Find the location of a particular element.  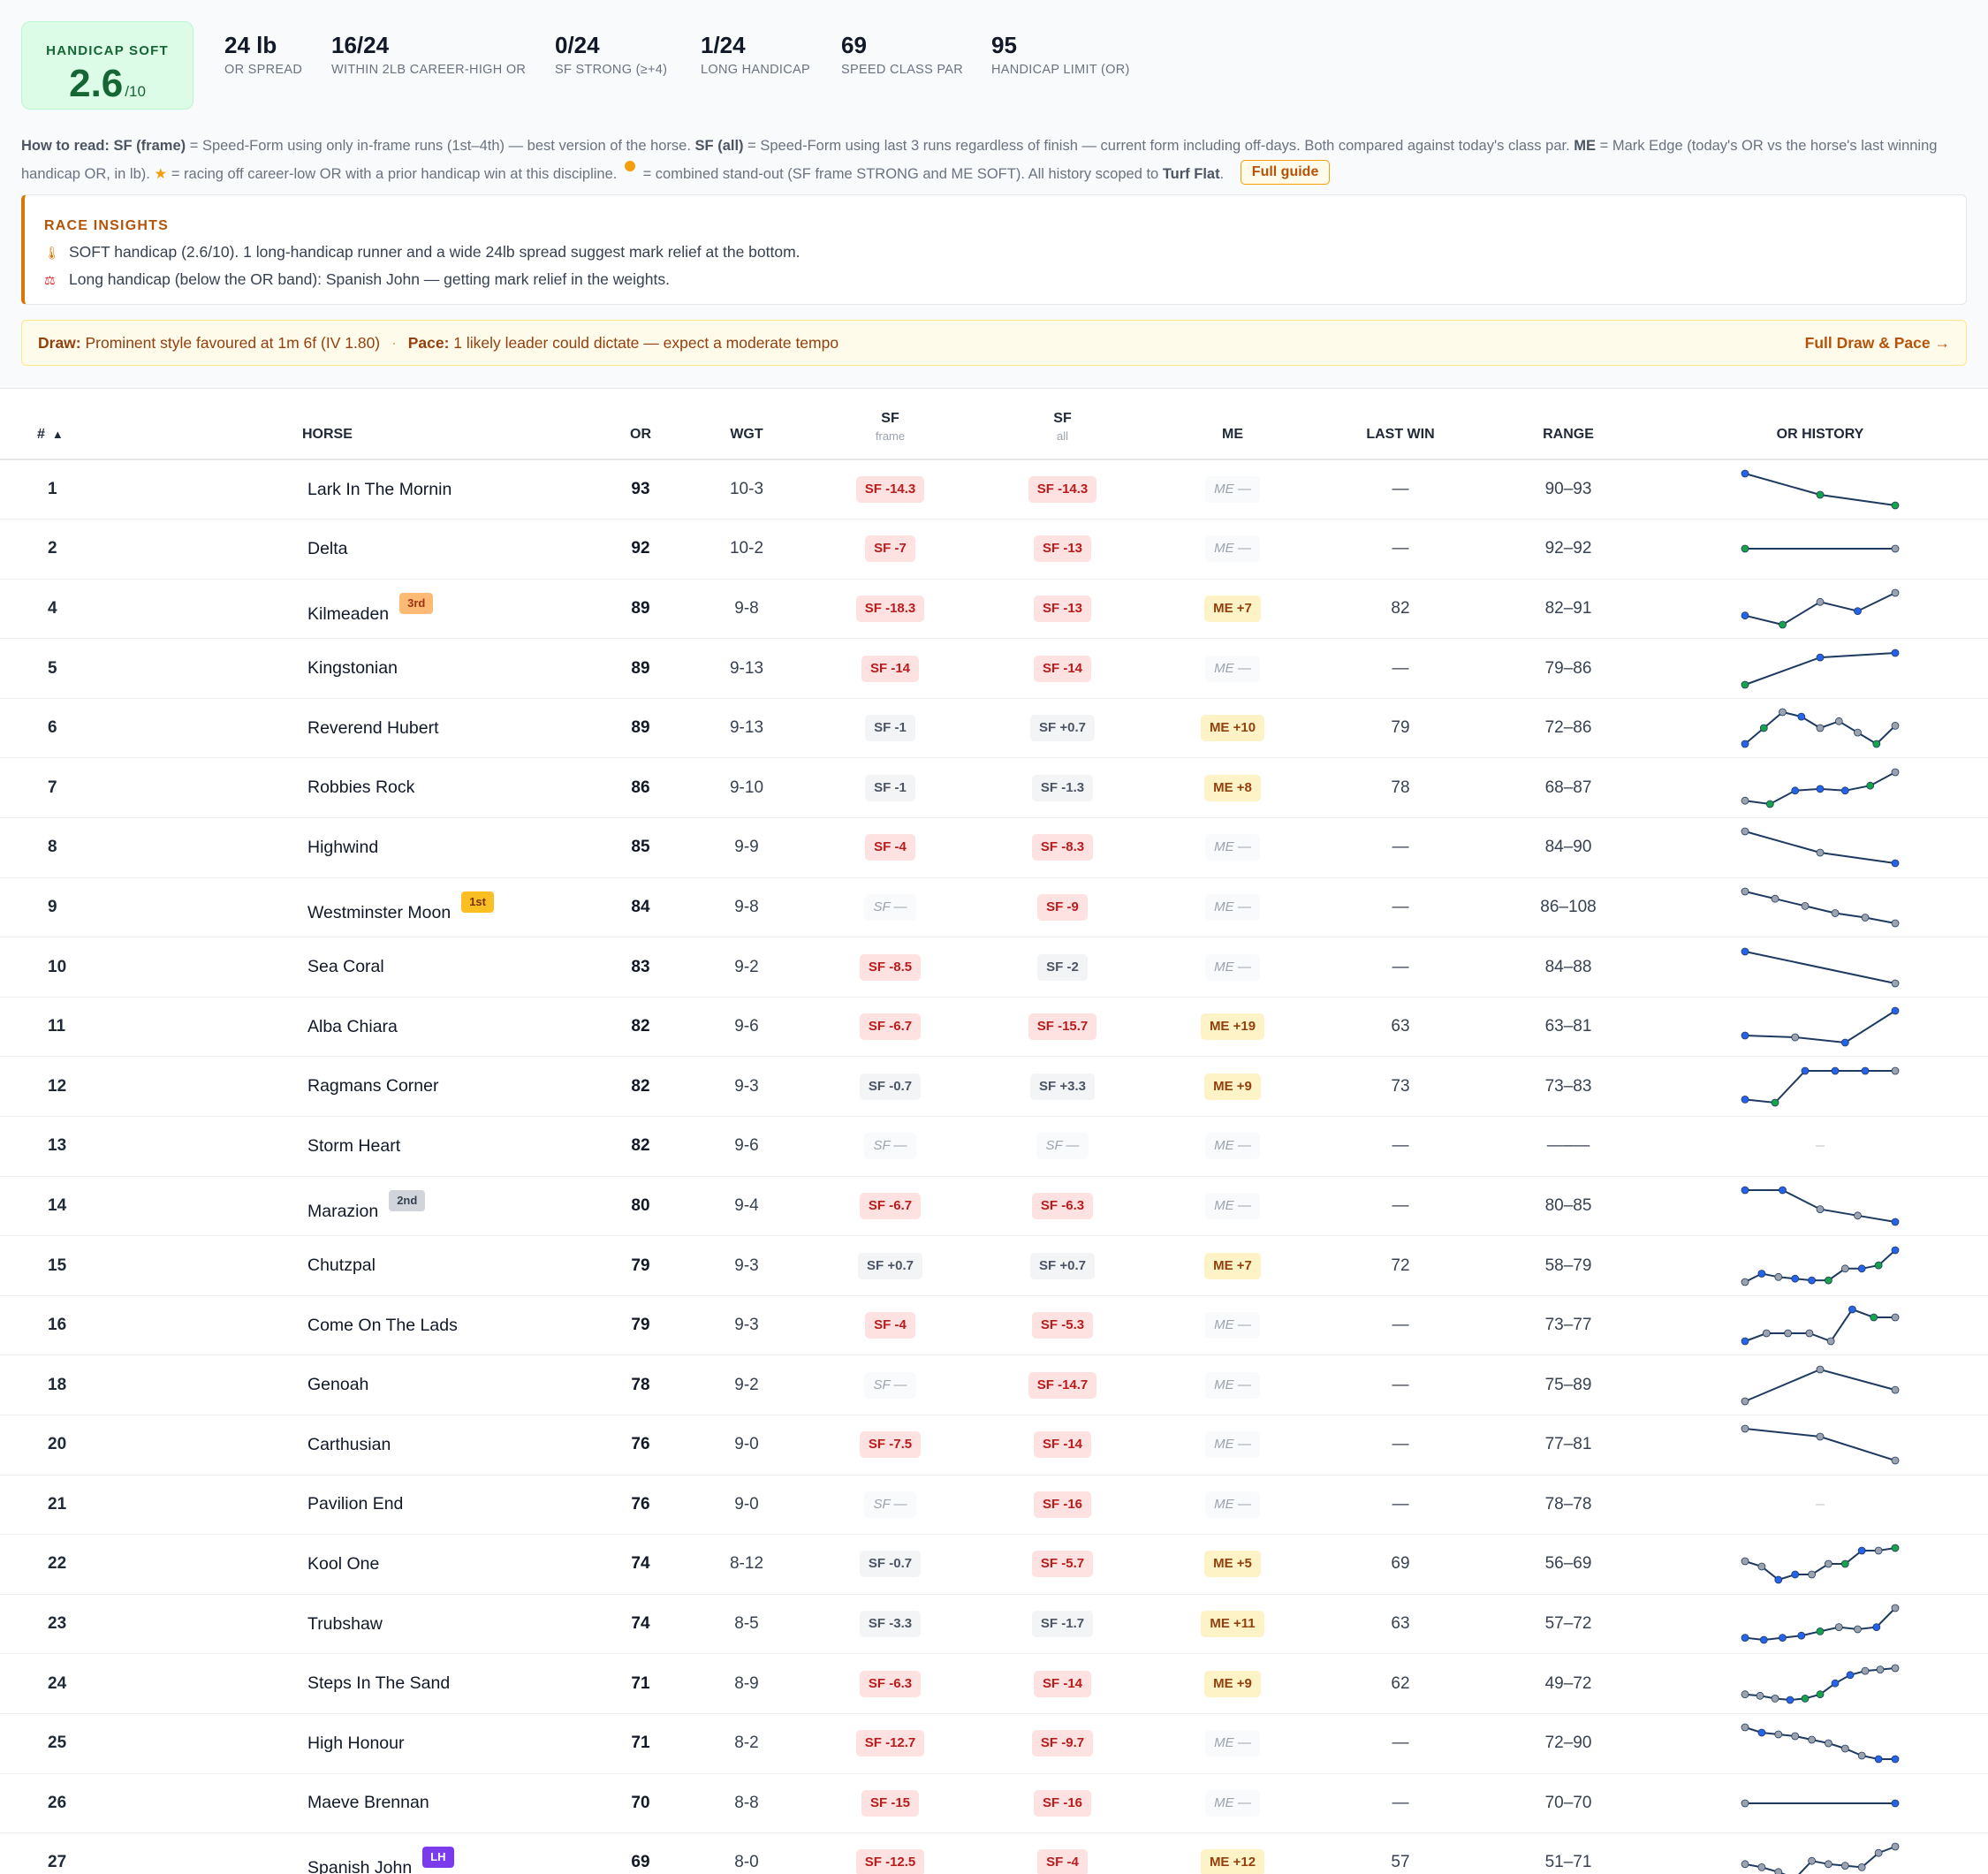

cell-horse: Westminster Moon 1st is located at coordinates (362, 907).